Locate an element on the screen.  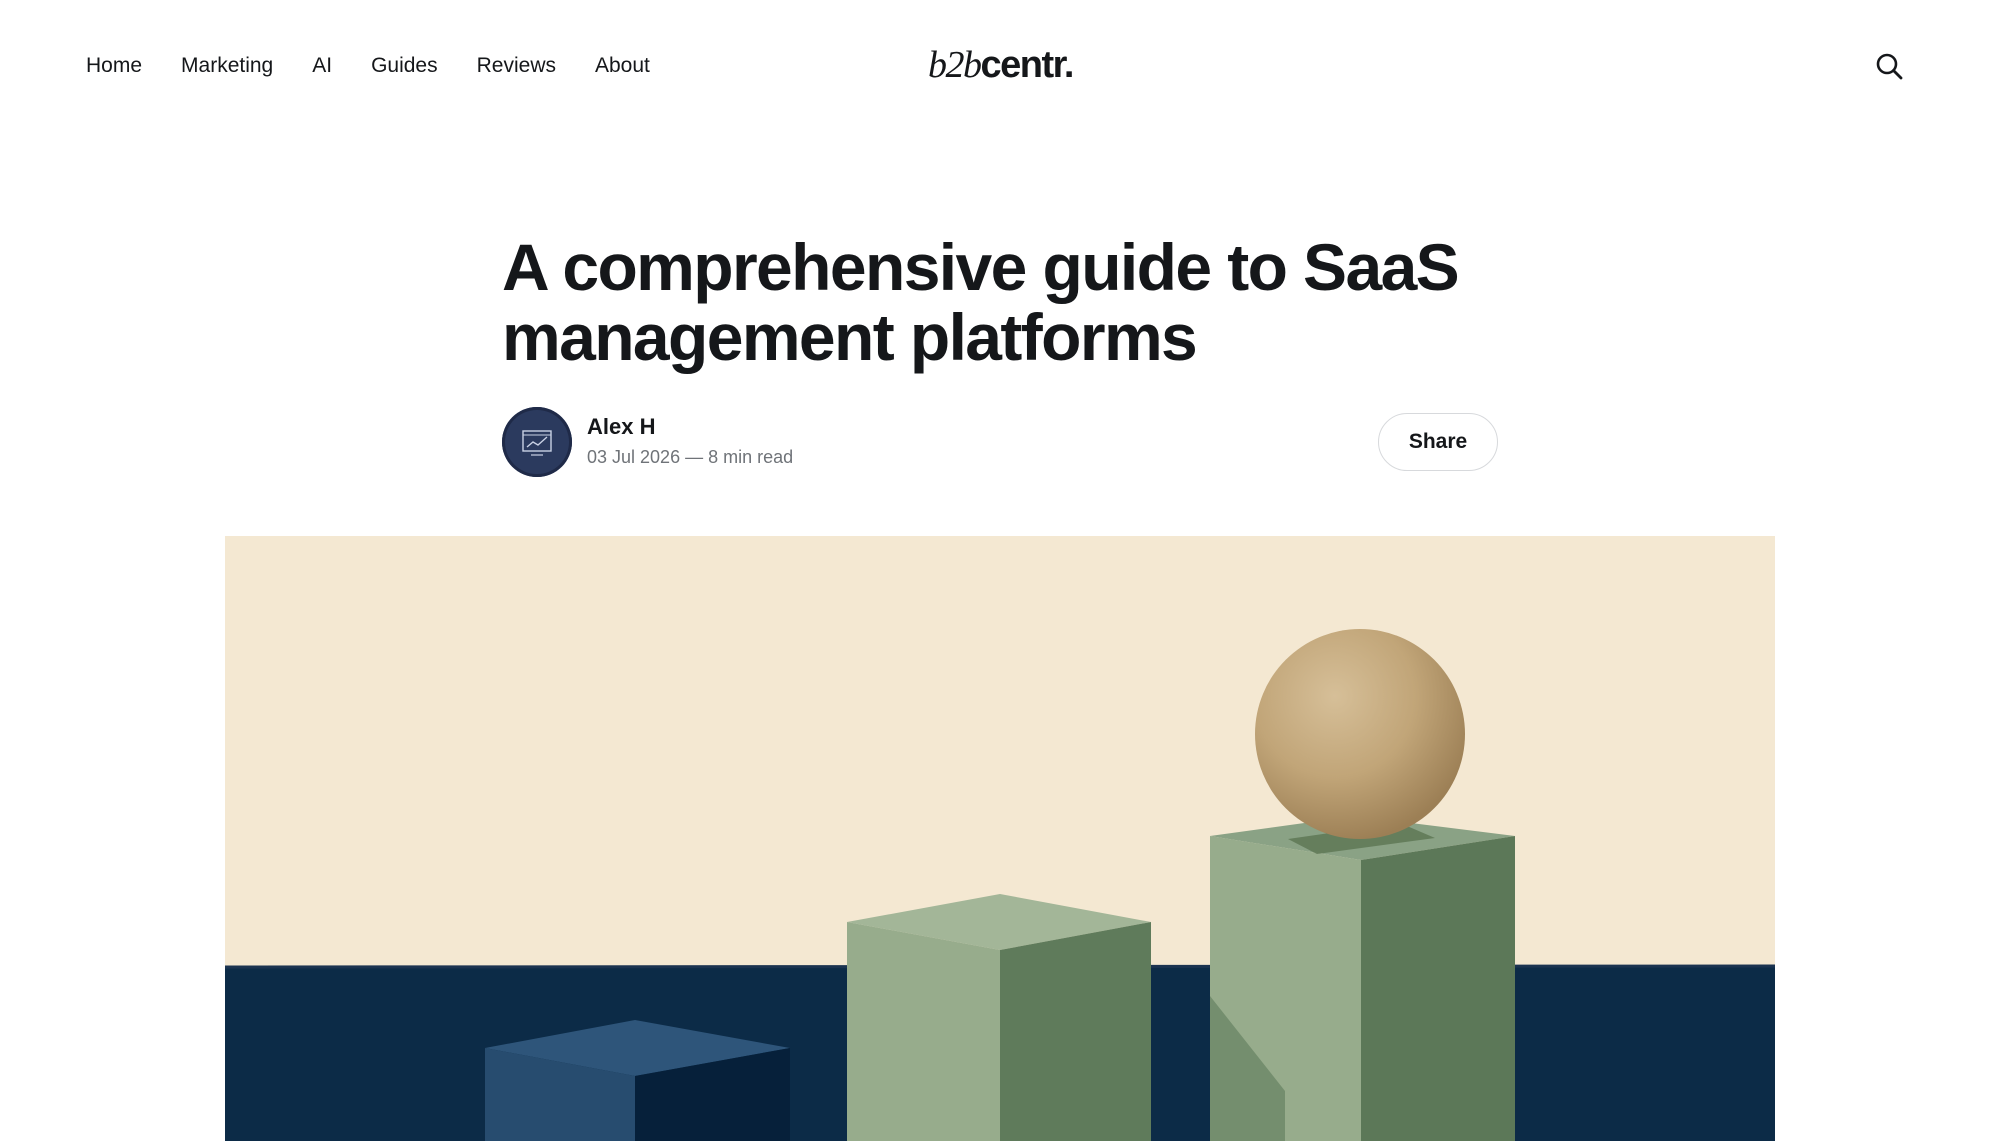
author-avatar is located at coordinates (537, 442).